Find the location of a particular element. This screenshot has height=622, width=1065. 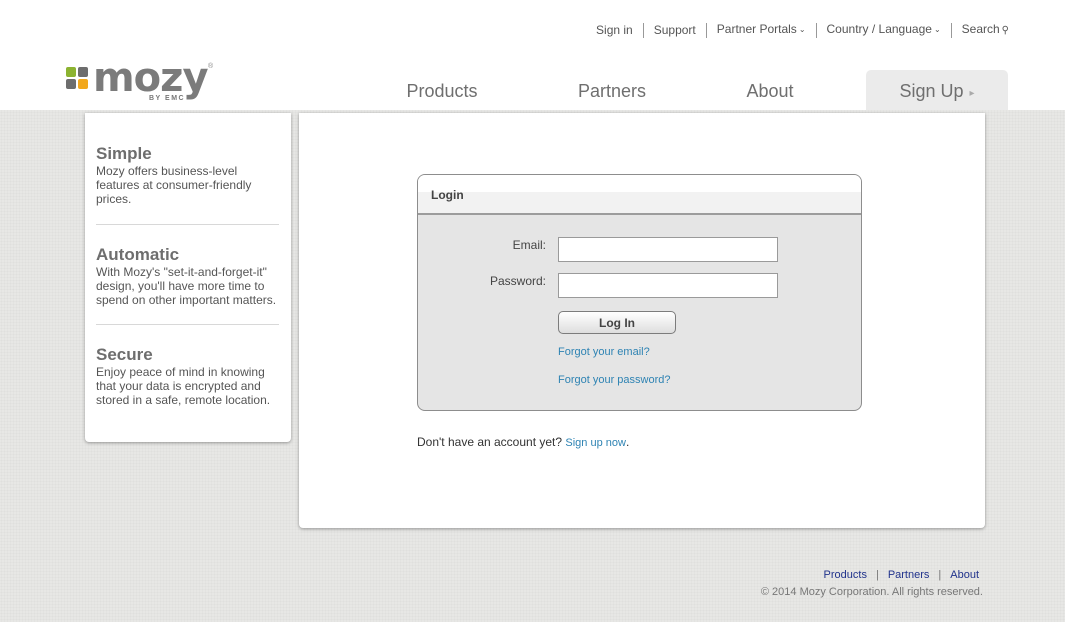

feature-title: Automatic is located at coordinates (138, 254).